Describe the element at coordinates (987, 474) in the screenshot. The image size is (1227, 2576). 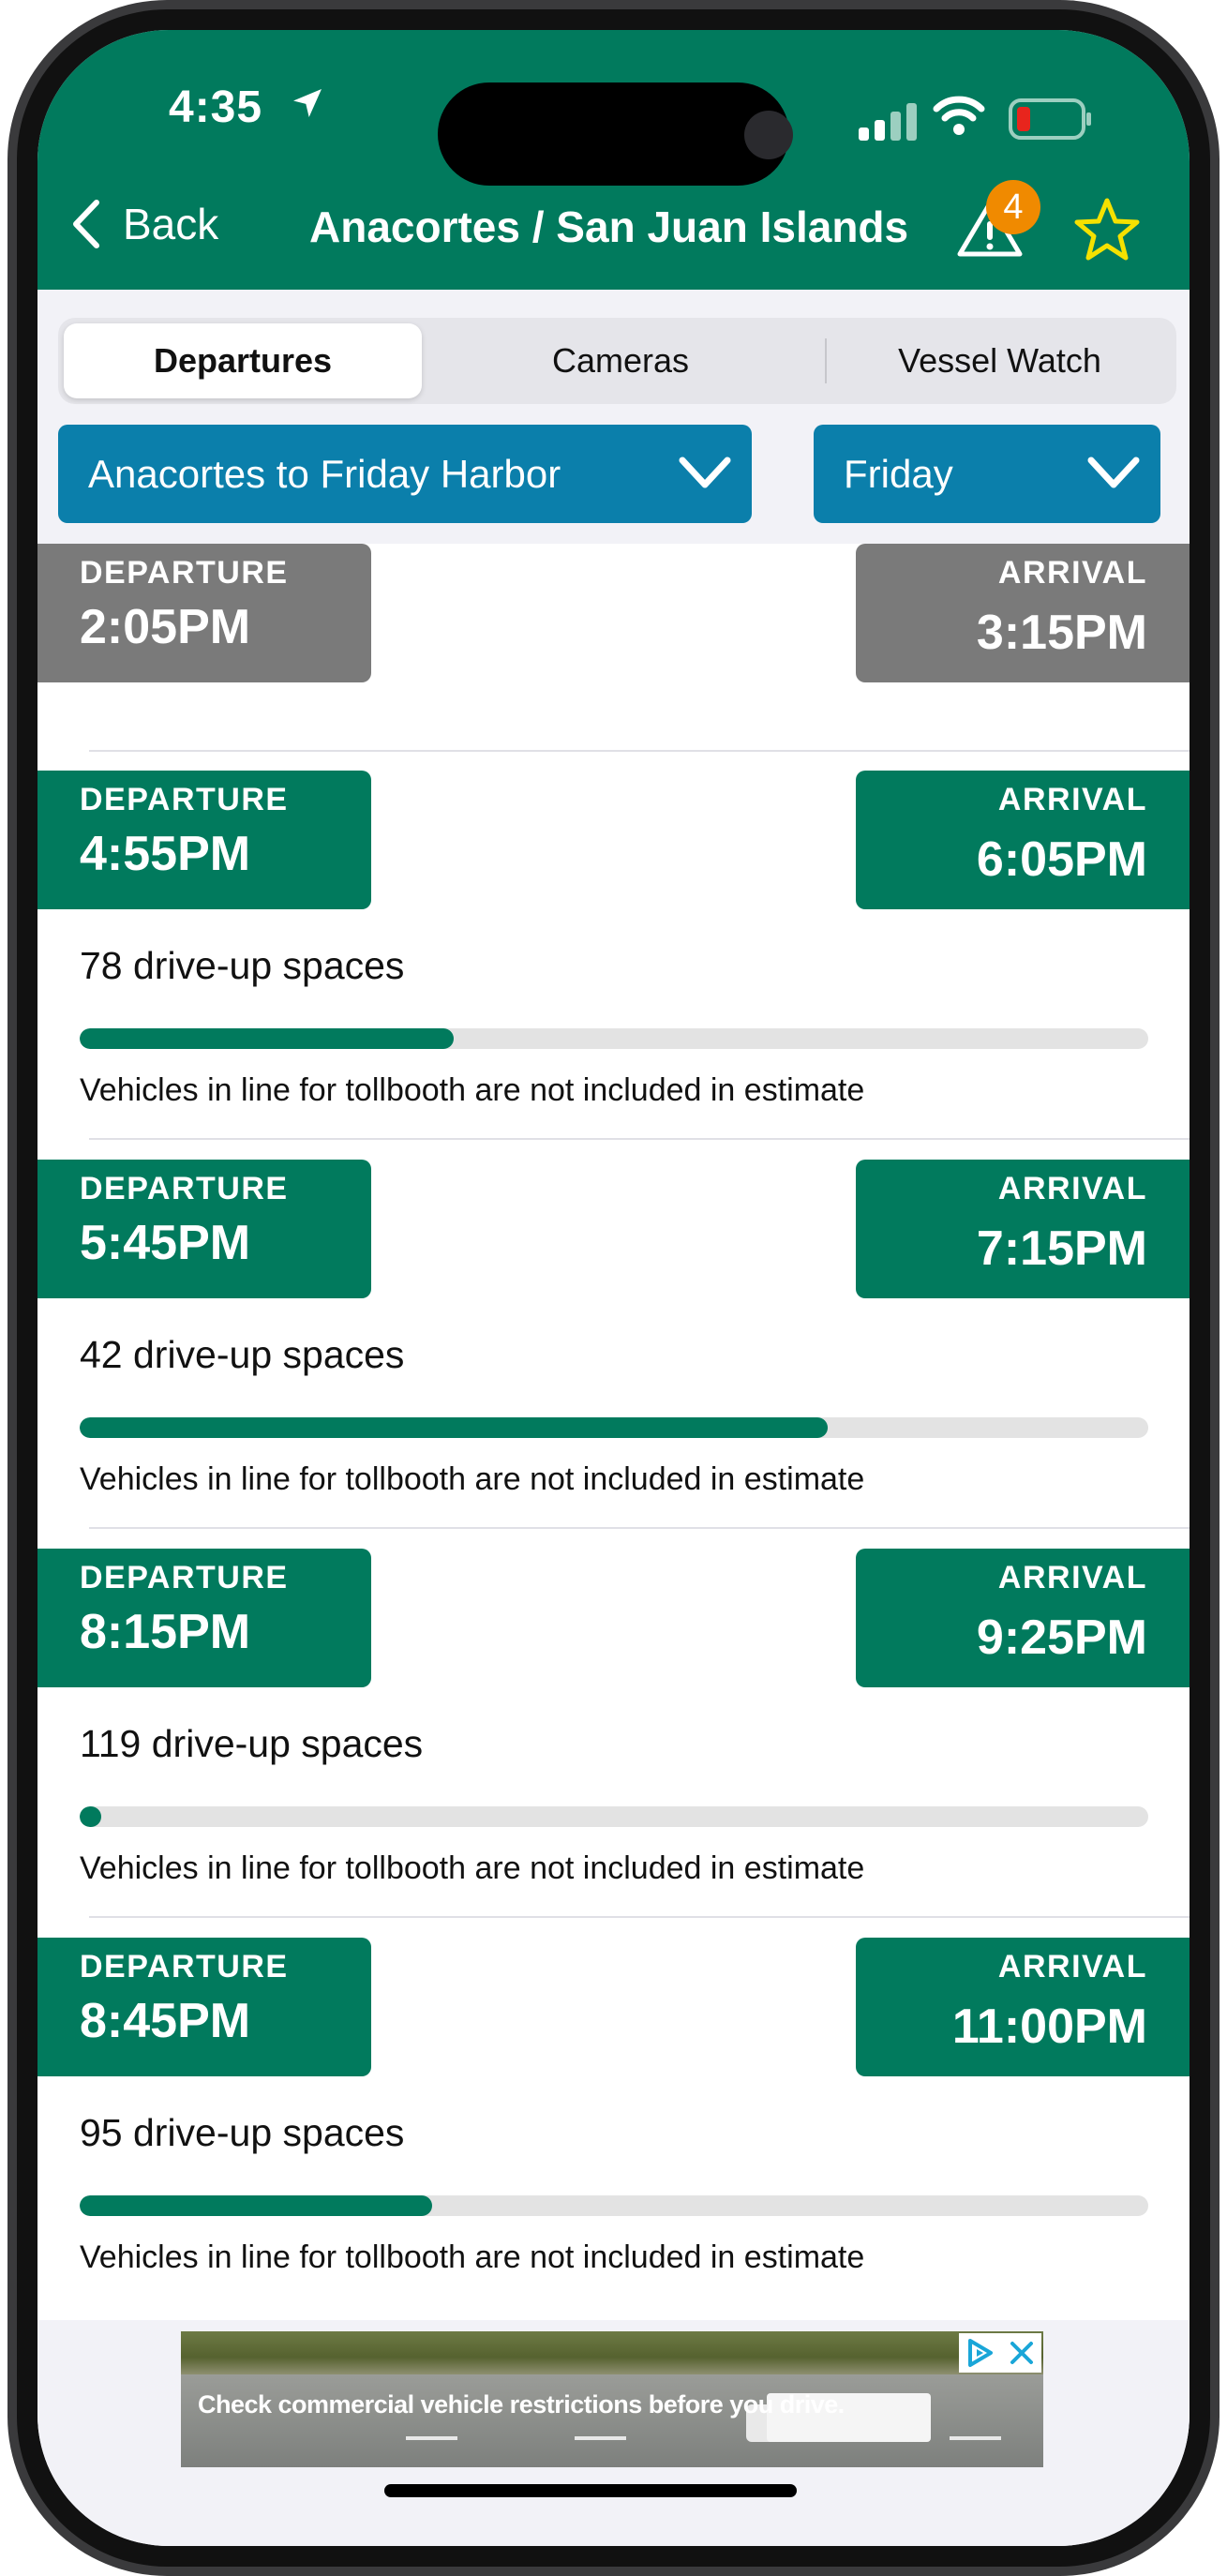
I see `day-select: Friday` at that location.